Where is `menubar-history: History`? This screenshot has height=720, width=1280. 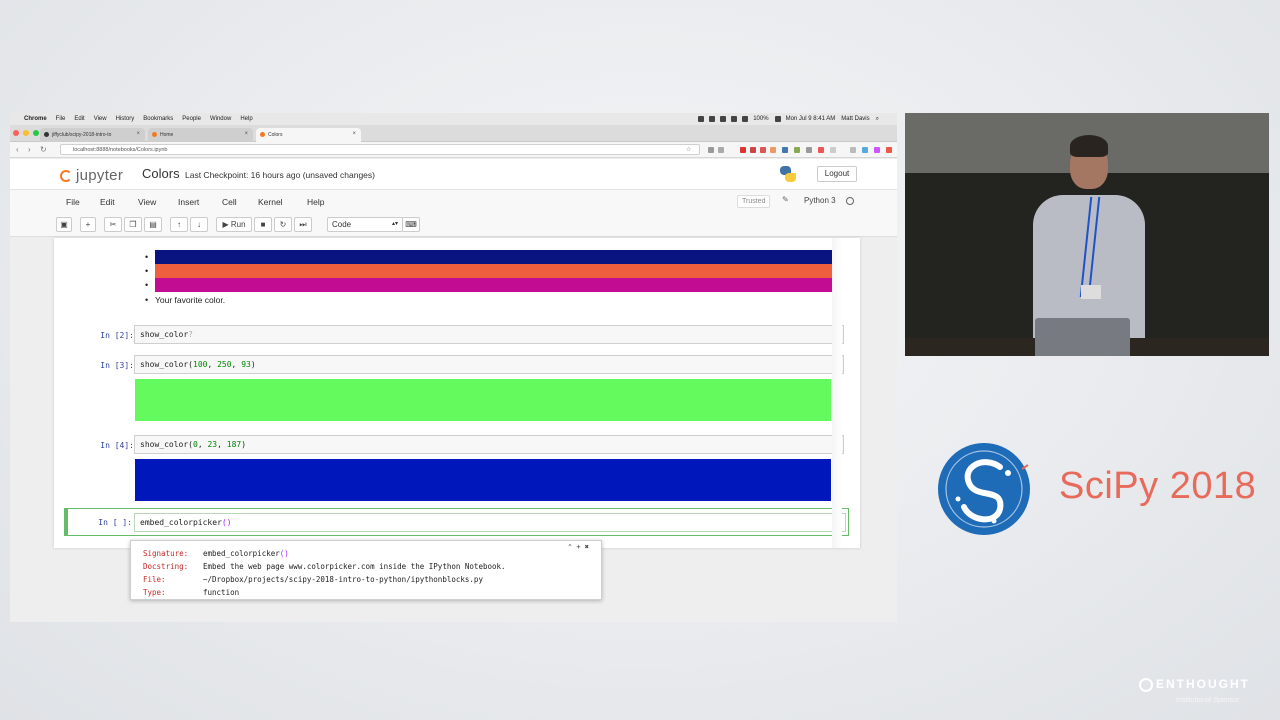
menubar-history: History is located at coordinates (125, 119).